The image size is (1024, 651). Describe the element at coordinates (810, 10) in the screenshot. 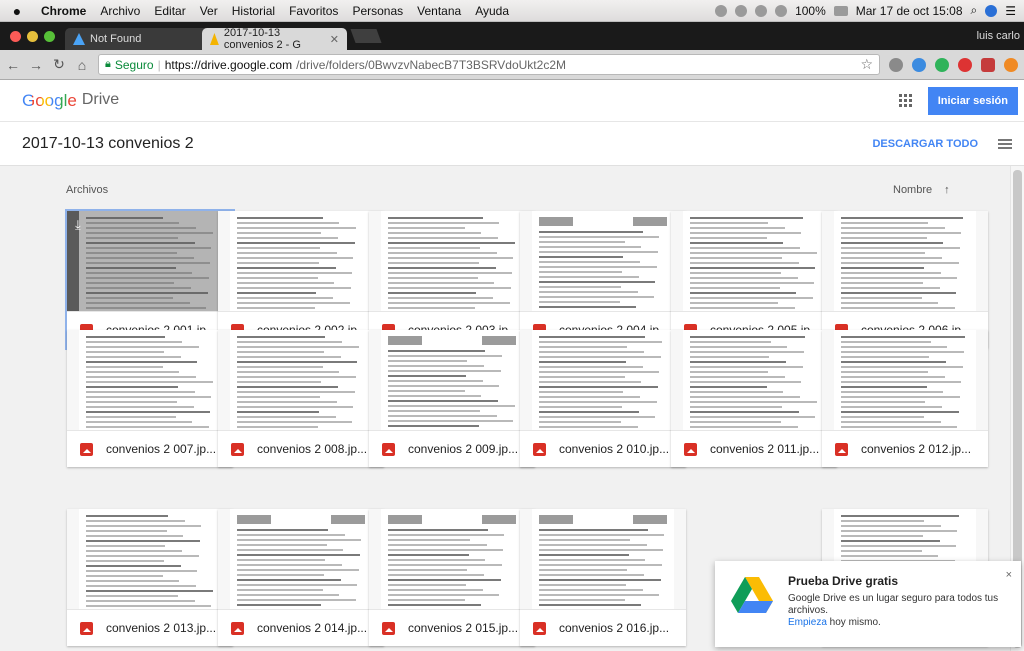

I see `battery-percent: 100%` at that location.